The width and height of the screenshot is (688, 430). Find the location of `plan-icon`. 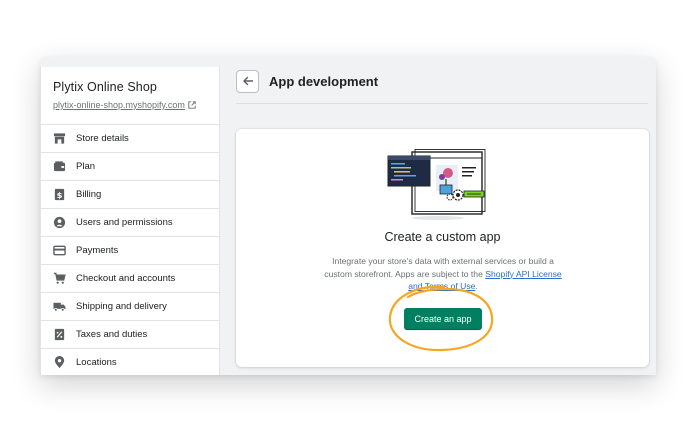

plan-icon is located at coordinates (59, 166).